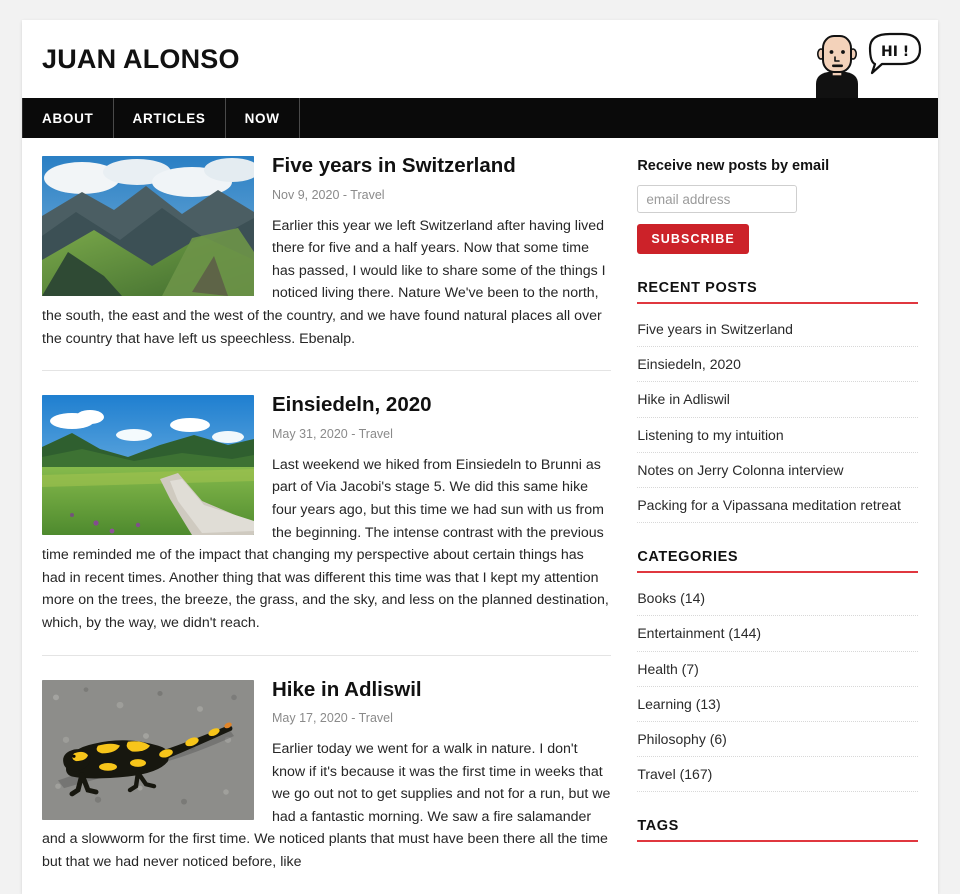 This screenshot has width=960, height=894. What do you see at coordinates (148, 749) in the screenshot?
I see `fire-salamander-photo` at bounding box center [148, 749].